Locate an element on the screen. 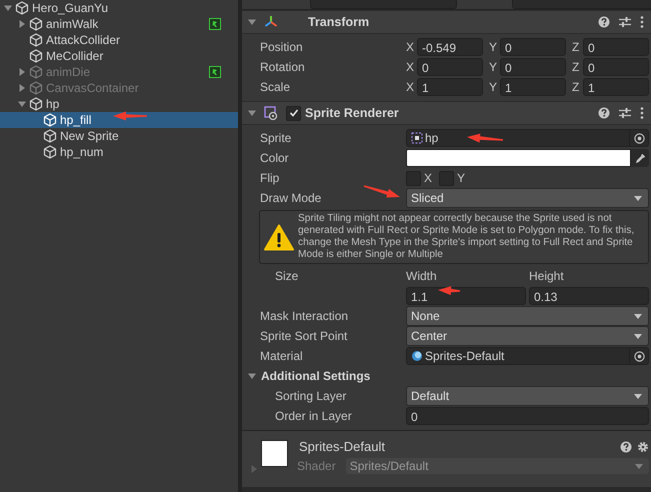  dropdown: Center is located at coordinates (527, 336).